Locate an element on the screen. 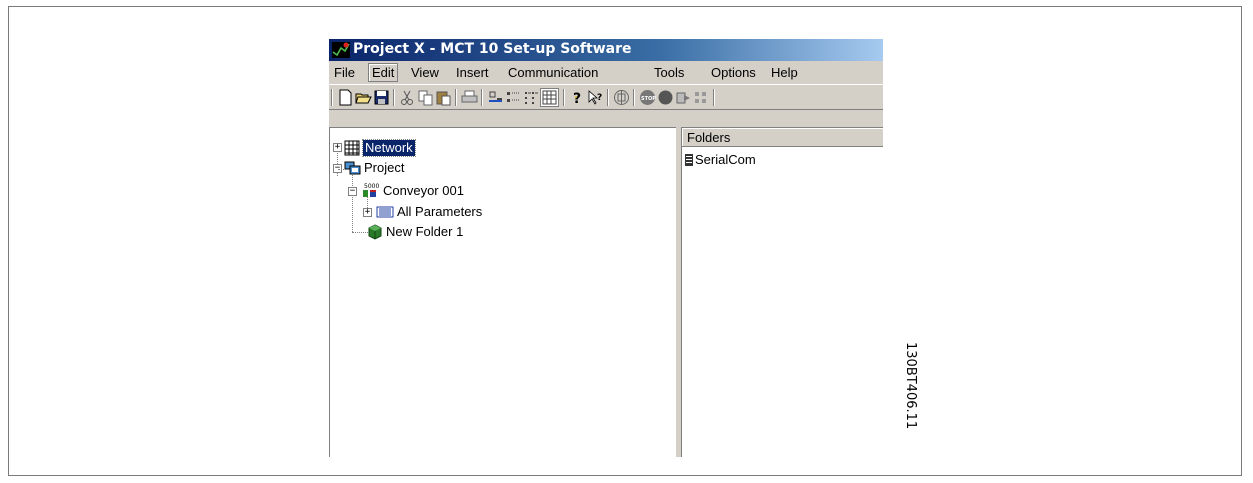  menu-file: File is located at coordinates (344, 72).